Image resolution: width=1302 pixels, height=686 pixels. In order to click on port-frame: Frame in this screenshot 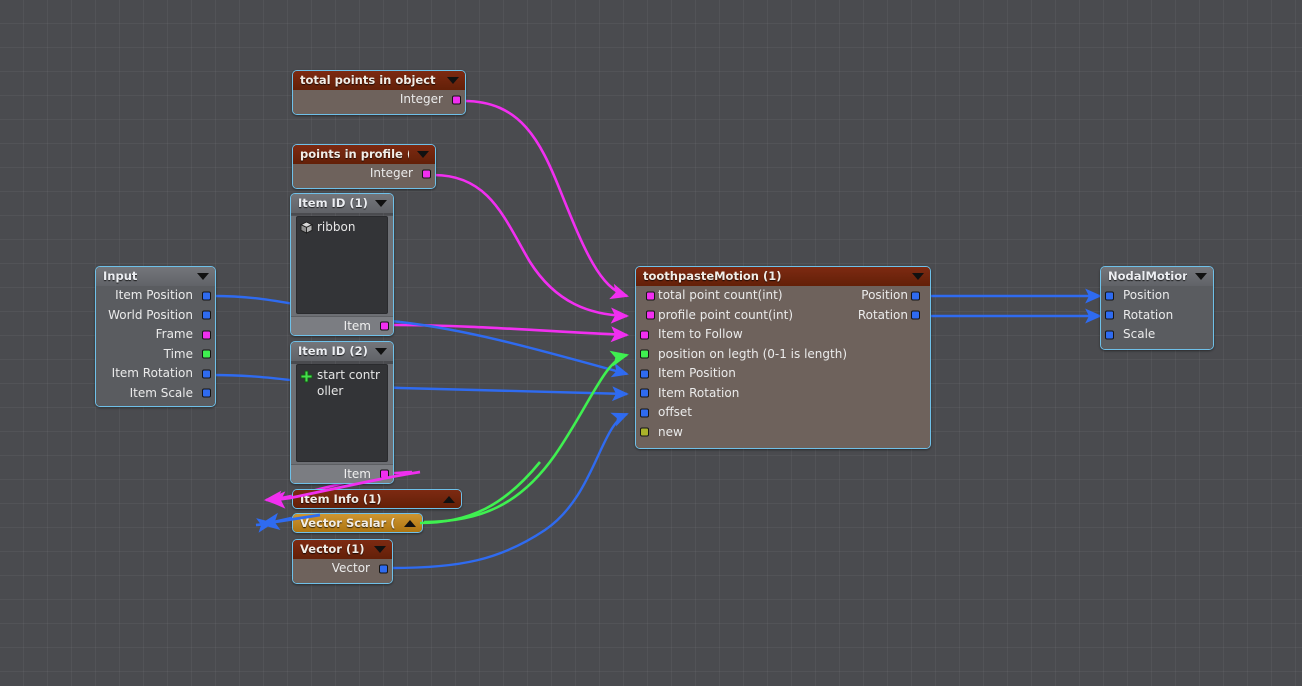, I will do `click(155, 335)`.